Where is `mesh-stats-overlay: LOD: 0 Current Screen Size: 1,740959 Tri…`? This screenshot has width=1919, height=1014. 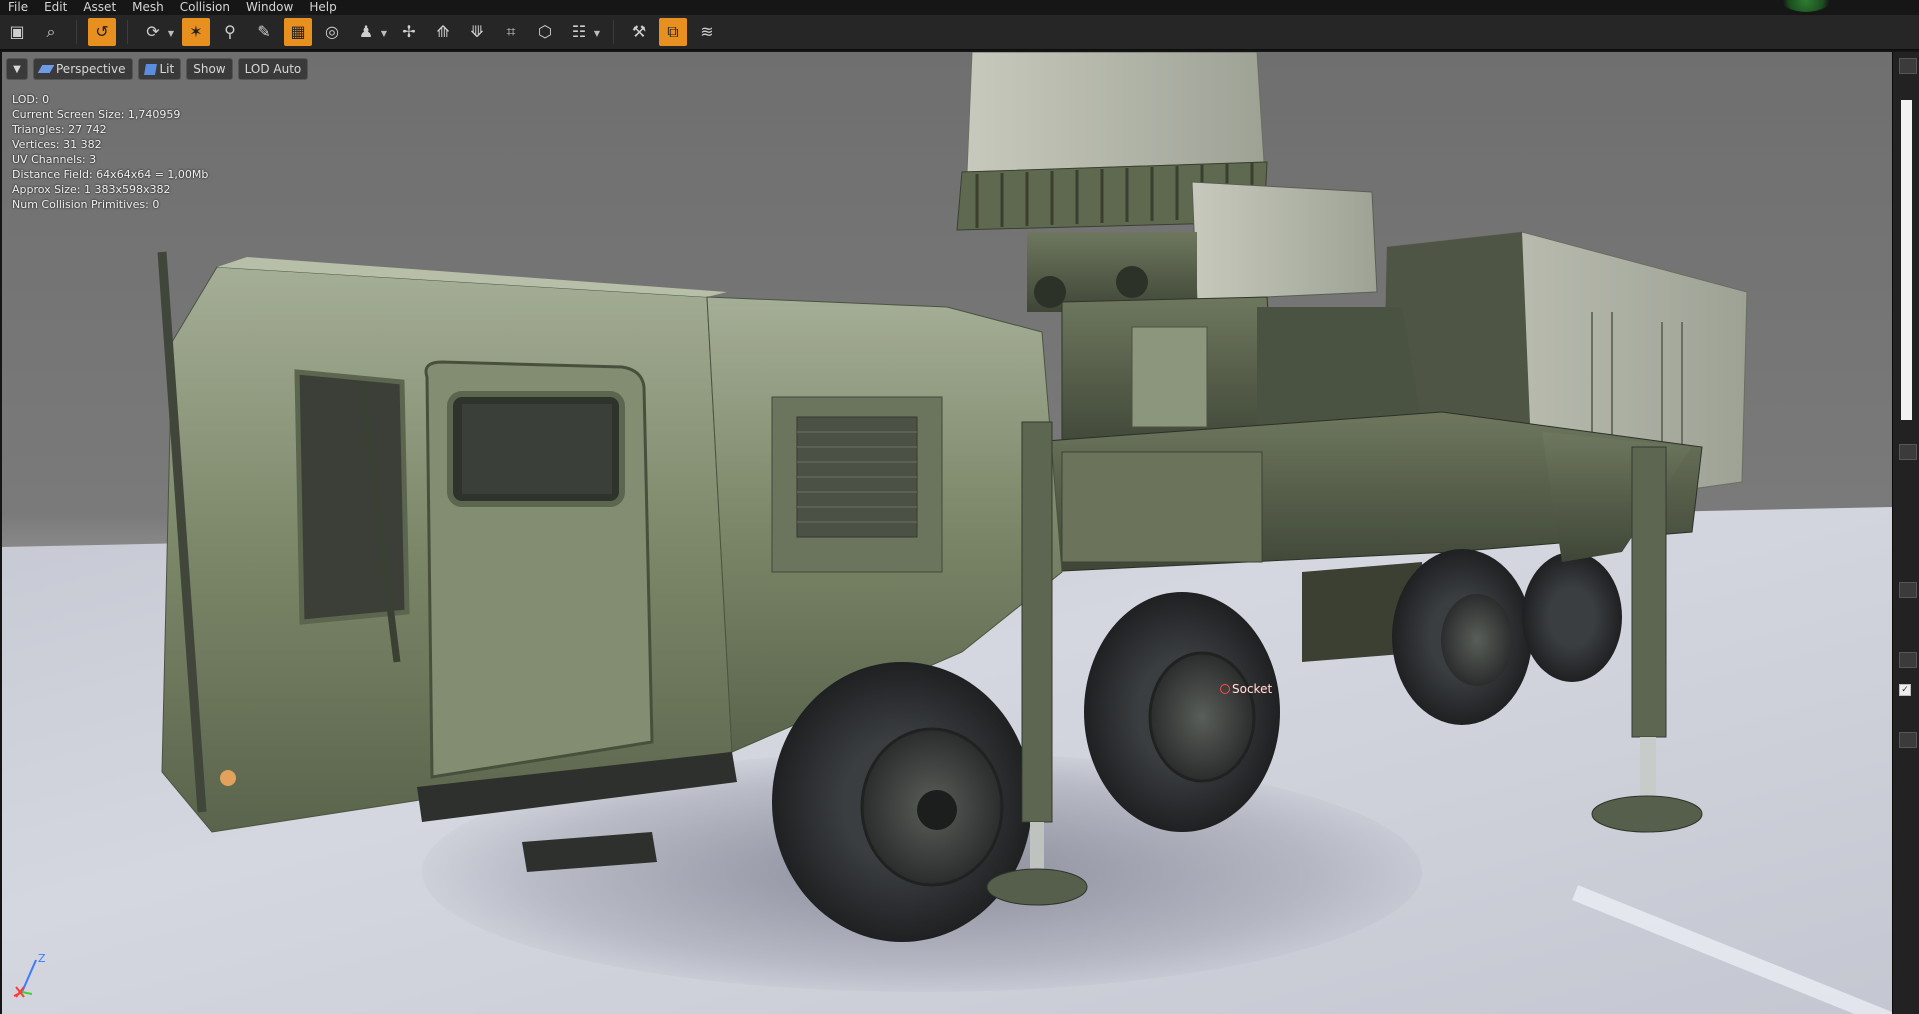
mesh-stats-overlay: LOD: 0 Current Screen Size: 1,740959 Tri… is located at coordinates (110, 152).